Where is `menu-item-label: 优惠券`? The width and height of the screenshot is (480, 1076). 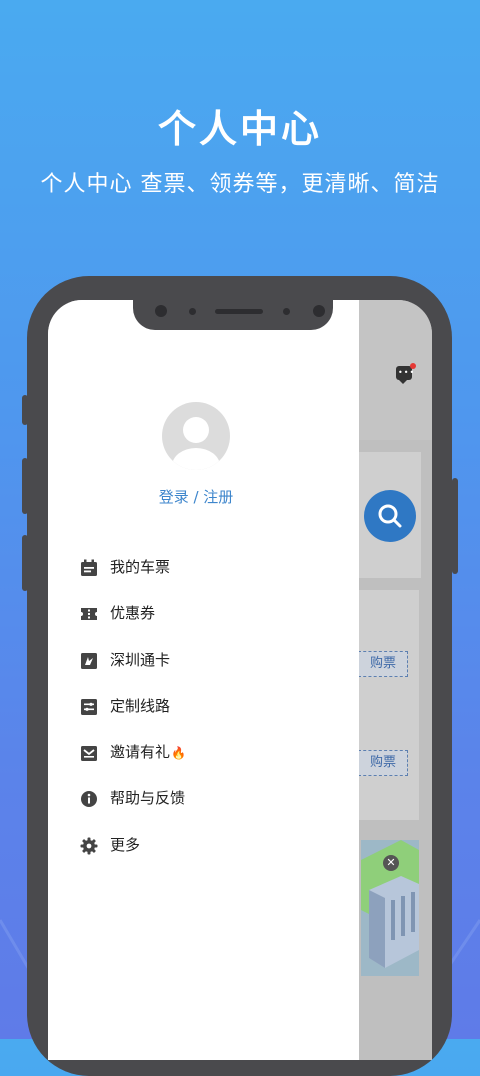 menu-item-label: 优惠券 is located at coordinates (133, 613).